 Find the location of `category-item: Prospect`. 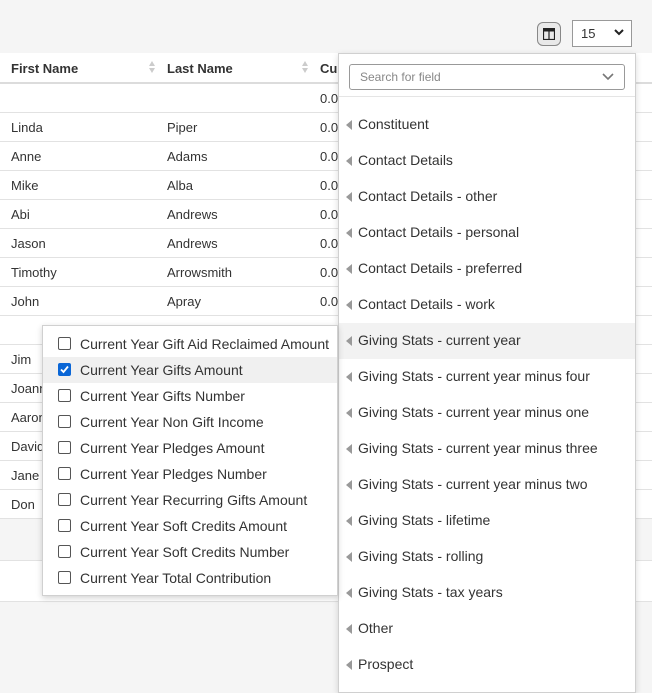

category-item: Prospect is located at coordinates (487, 665).